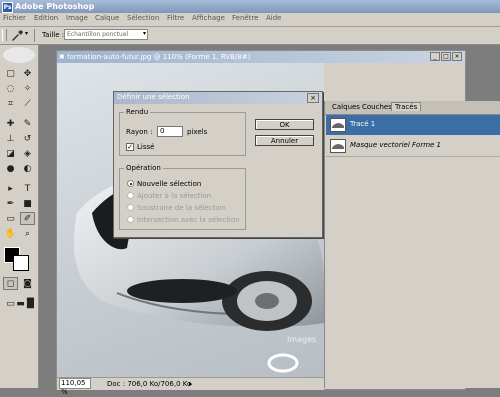 This screenshot has width=500, height=397. What do you see at coordinates (10, 218) in the screenshot?
I see `notes-tool-icon: ▭` at bounding box center [10, 218].